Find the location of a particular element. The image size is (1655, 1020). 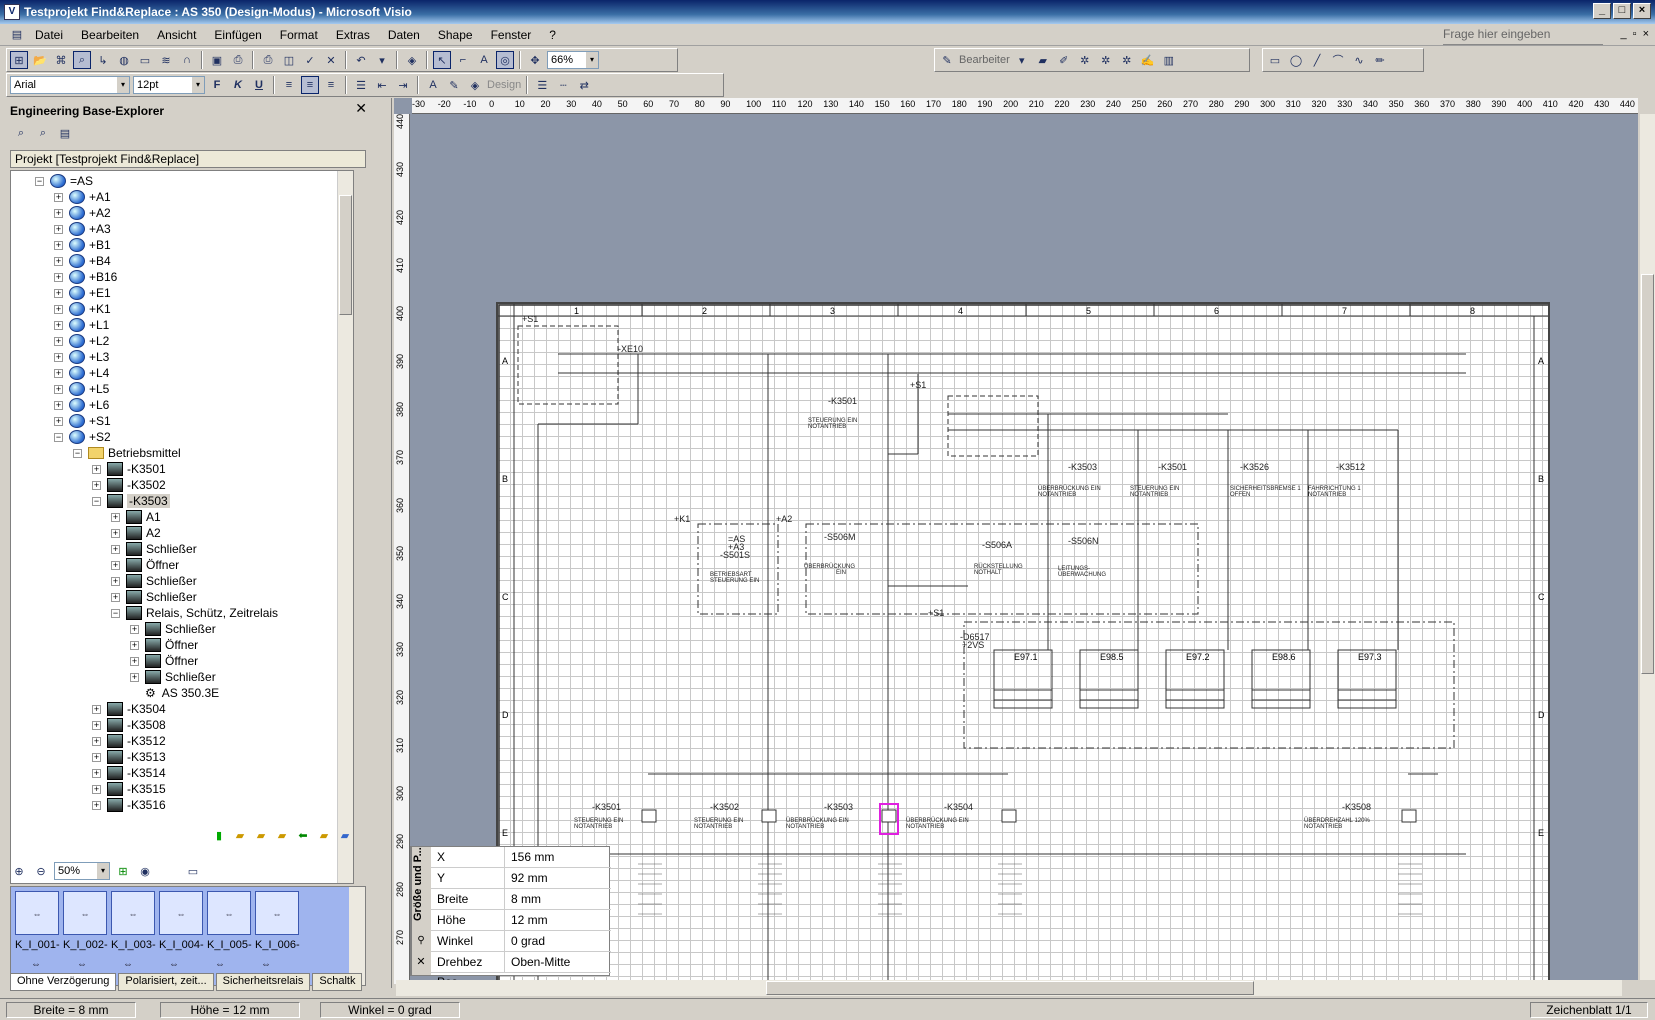

tree-node: + +A2 is located at coordinates (82, 213).